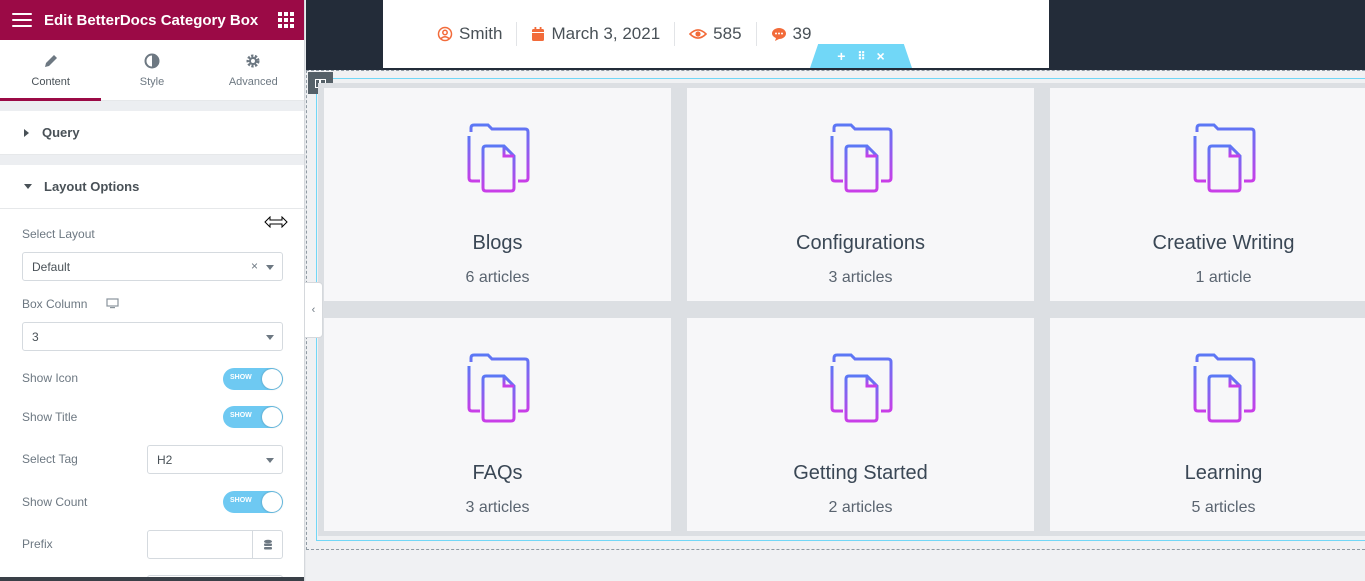 The image size is (1365, 581). Describe the element at coordinates (1224, 473) in the screenshot. I see `category-title: Learning` at that location.